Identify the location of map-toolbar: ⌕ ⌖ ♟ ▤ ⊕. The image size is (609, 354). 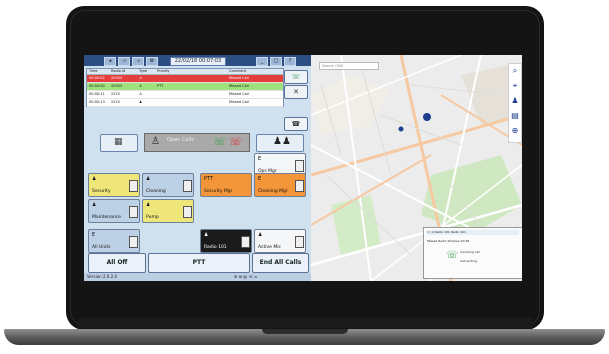
(515, 103).